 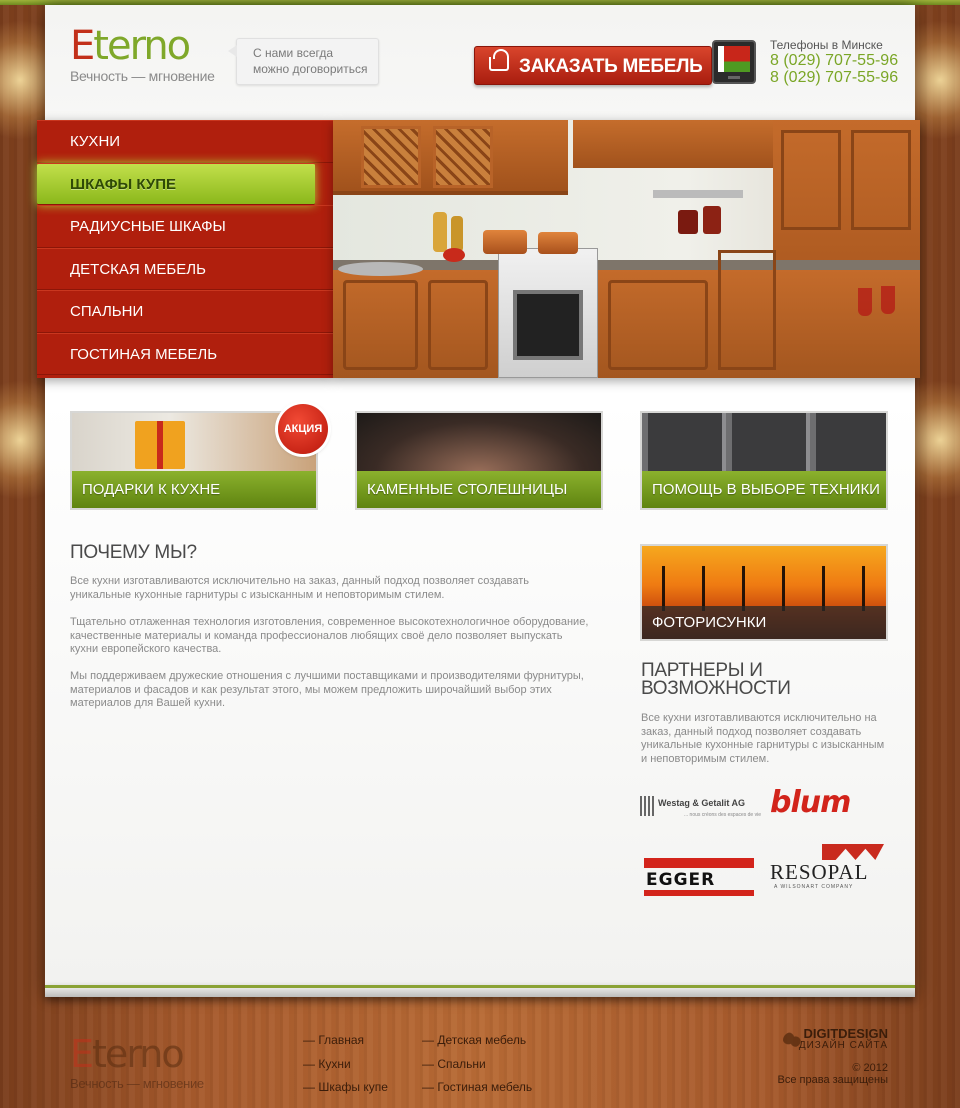 I want to click on egger-name: EGGER, so click(x=681, y=880).